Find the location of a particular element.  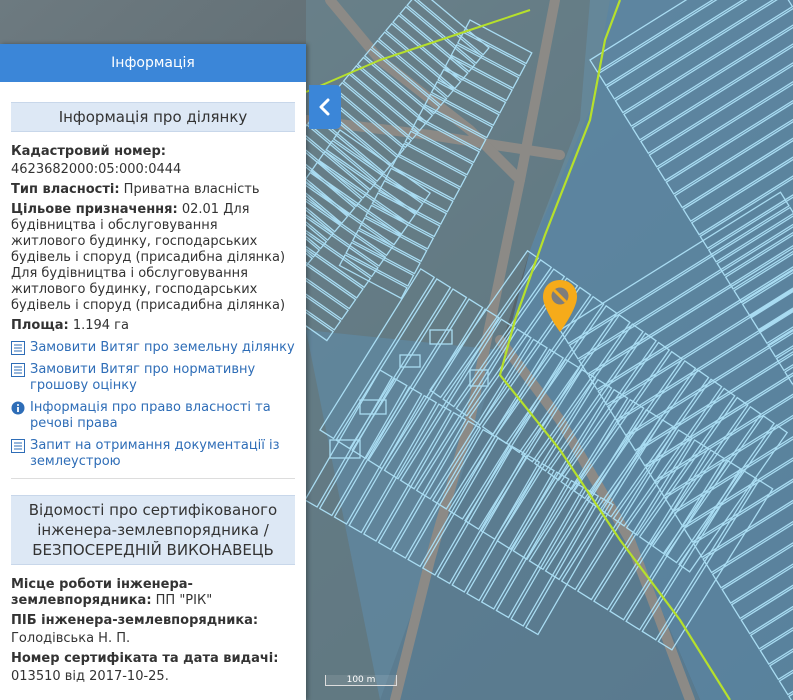

chevron-left-icon is located at coordinates (324, 107).